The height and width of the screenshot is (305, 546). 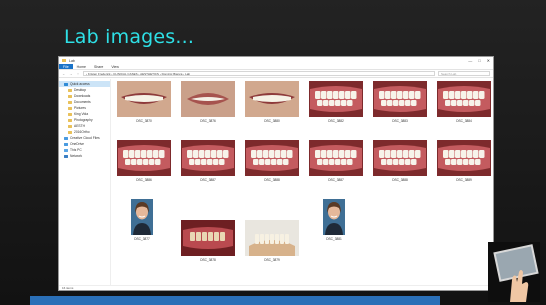 What do you see at coordinates (81, 66) in the screenshot?
I see `tab-home: Home` at bounding box center [81, 66].